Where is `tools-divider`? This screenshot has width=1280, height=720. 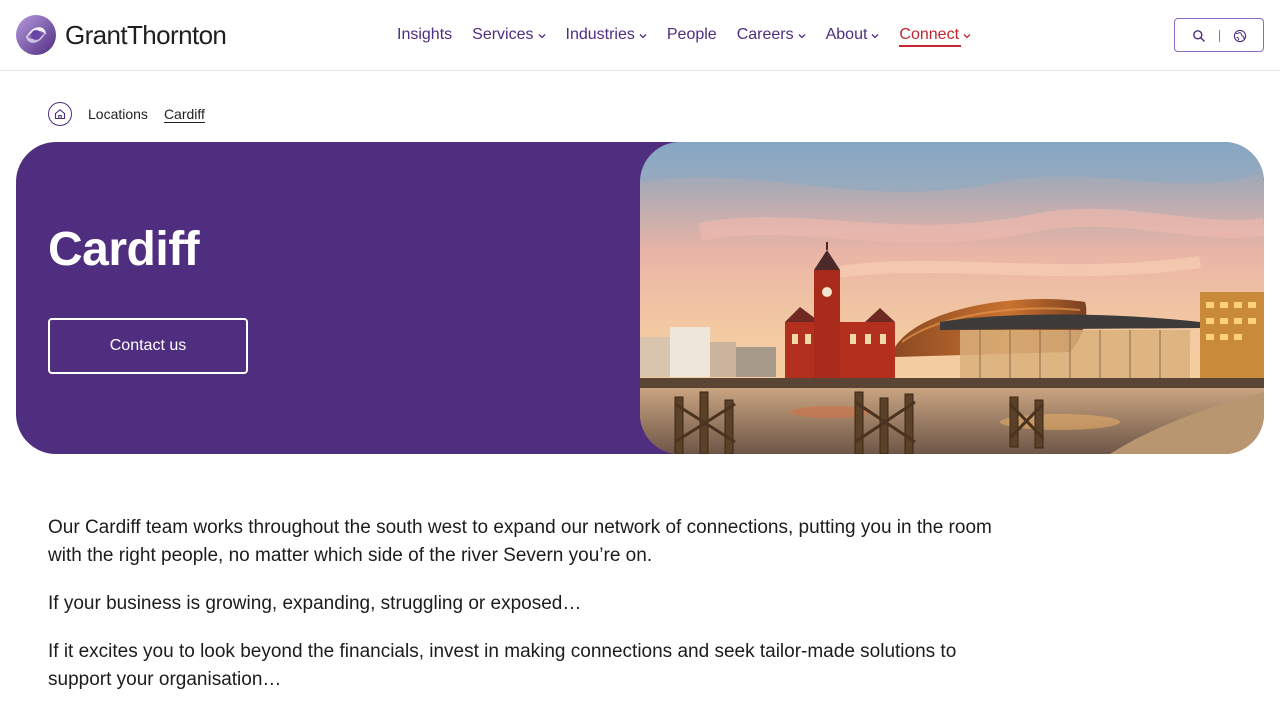
tools-divider is located at coordinates (1219, 36).